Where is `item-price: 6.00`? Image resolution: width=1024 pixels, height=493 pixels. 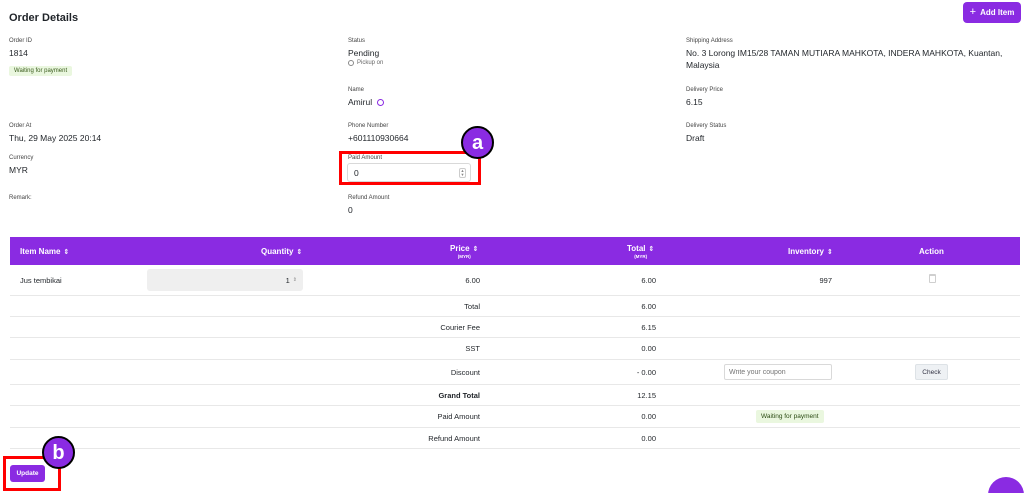 item-price: 6.00 is located at coordinates (472, 280).